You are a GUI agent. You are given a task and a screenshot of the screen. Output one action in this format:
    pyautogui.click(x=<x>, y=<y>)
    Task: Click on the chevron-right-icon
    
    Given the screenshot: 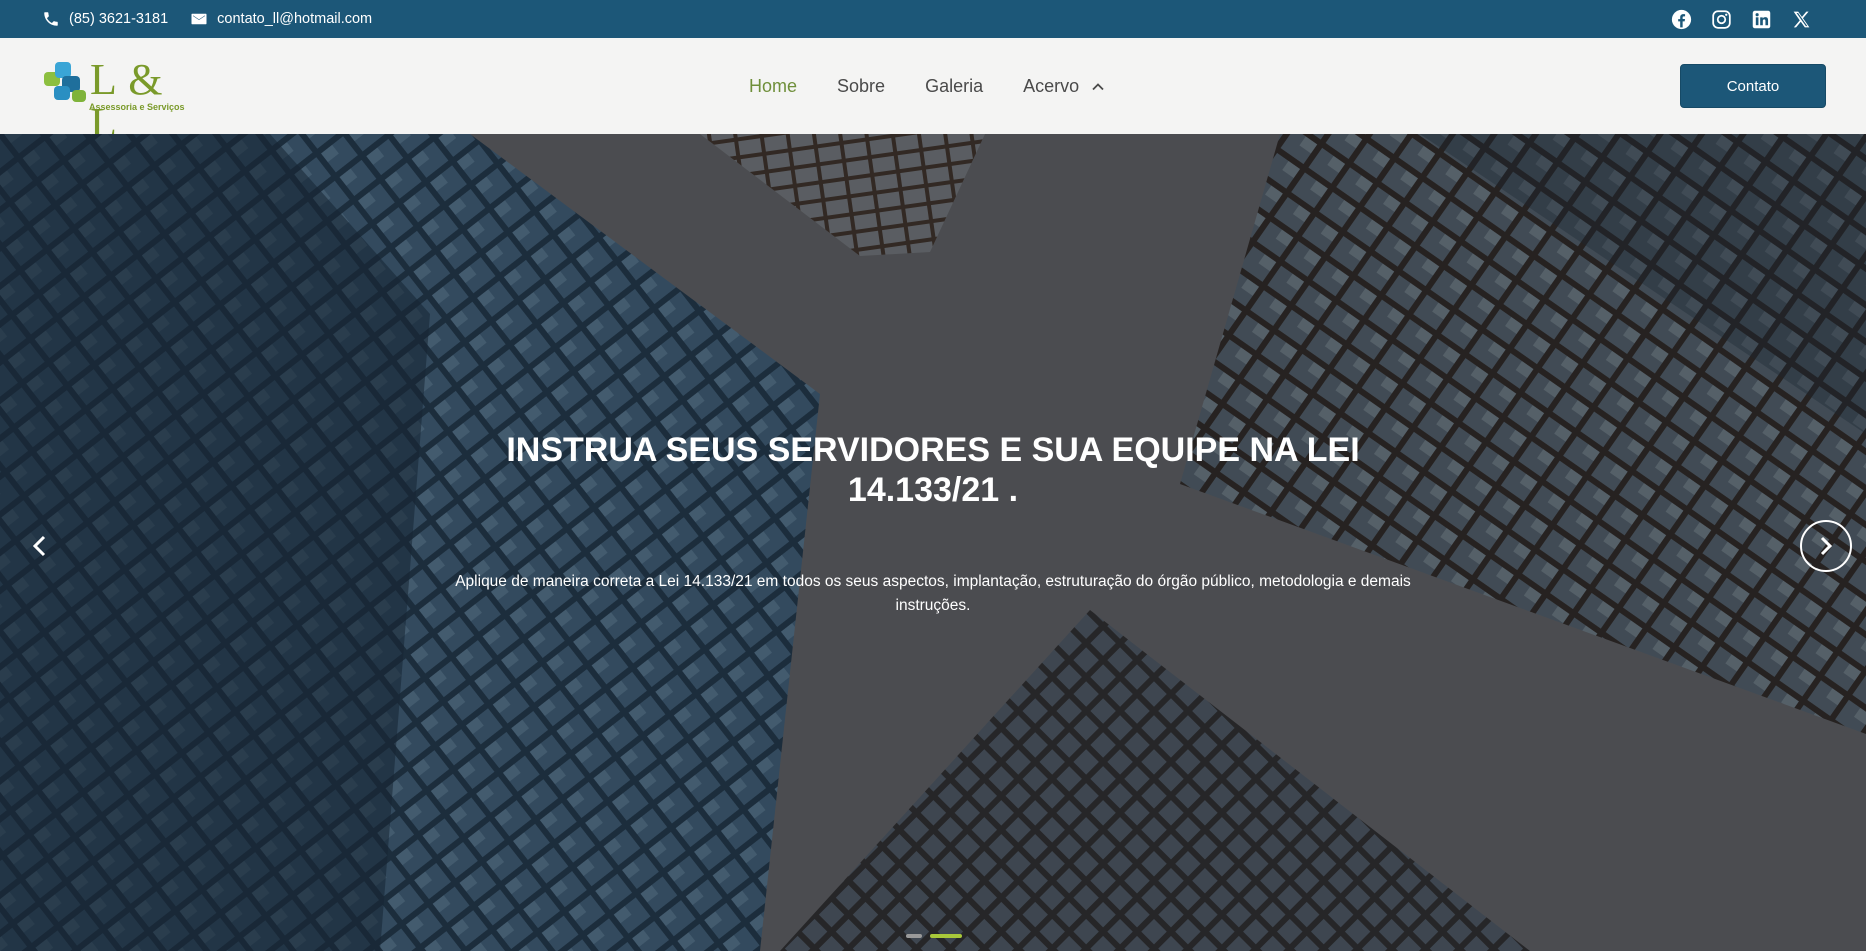 What is the action you would take?
    pyautogui.click(x=1826, y=546)
    